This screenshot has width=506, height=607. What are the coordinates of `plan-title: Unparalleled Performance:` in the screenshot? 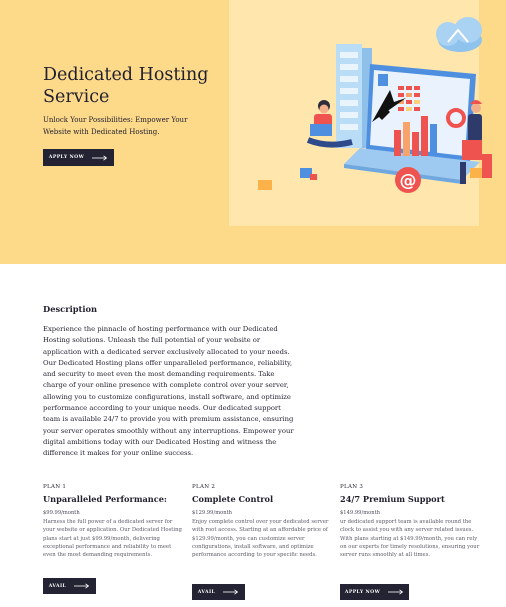 It's located at (105, 499).